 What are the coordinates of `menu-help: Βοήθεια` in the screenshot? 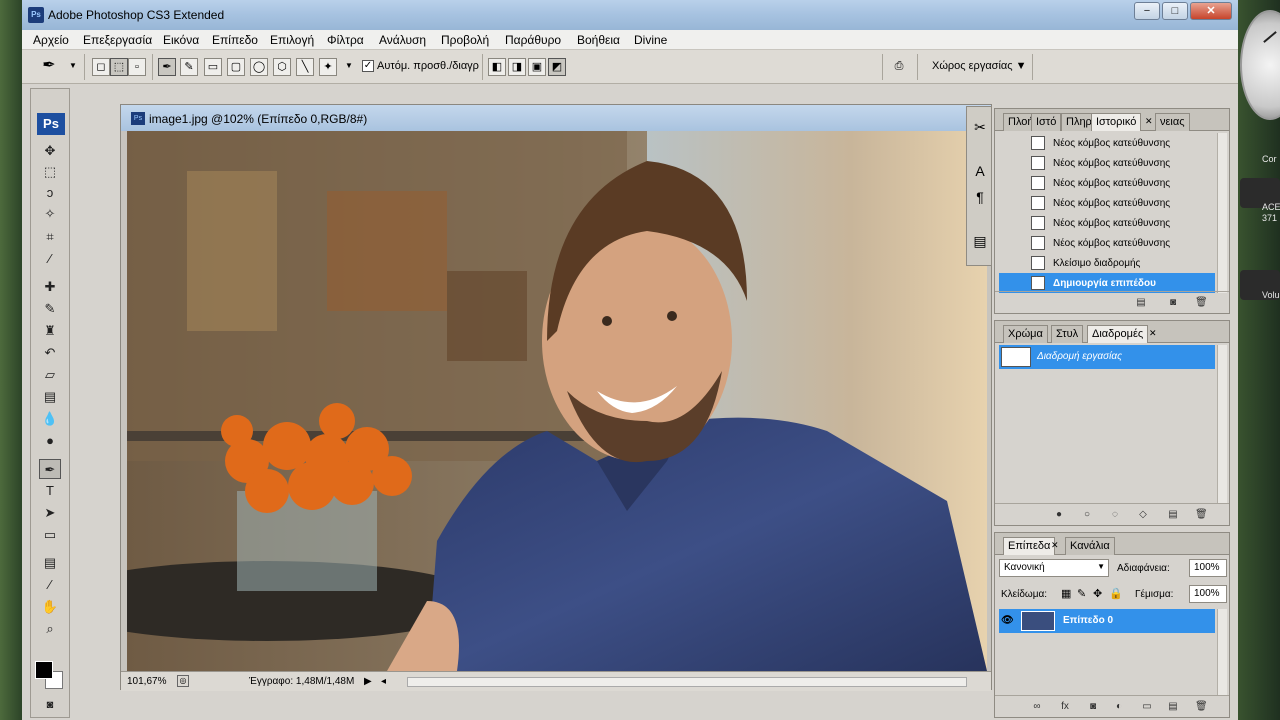 It's located at (598, 40).